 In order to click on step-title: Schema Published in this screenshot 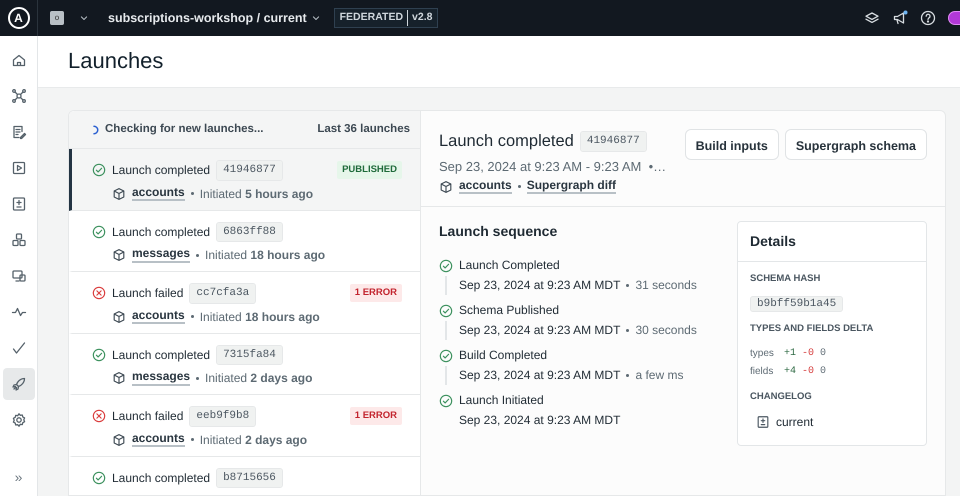, I will do `click(509, 311)`.